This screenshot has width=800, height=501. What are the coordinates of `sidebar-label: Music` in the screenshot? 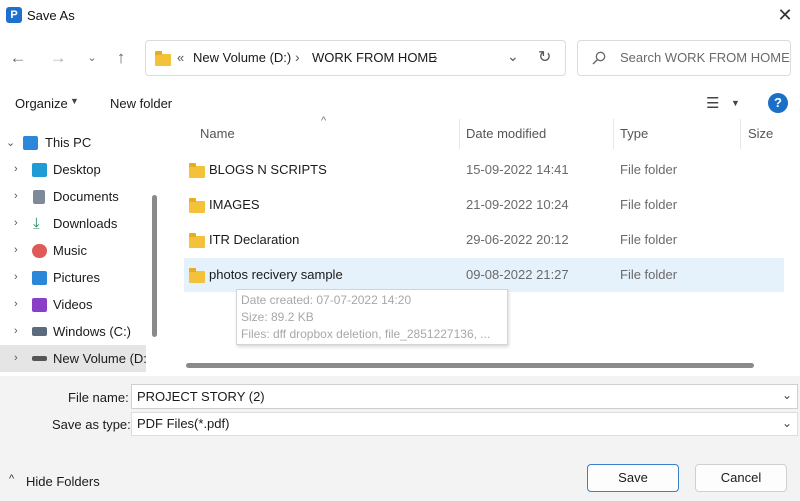 It's located at (70, 250).